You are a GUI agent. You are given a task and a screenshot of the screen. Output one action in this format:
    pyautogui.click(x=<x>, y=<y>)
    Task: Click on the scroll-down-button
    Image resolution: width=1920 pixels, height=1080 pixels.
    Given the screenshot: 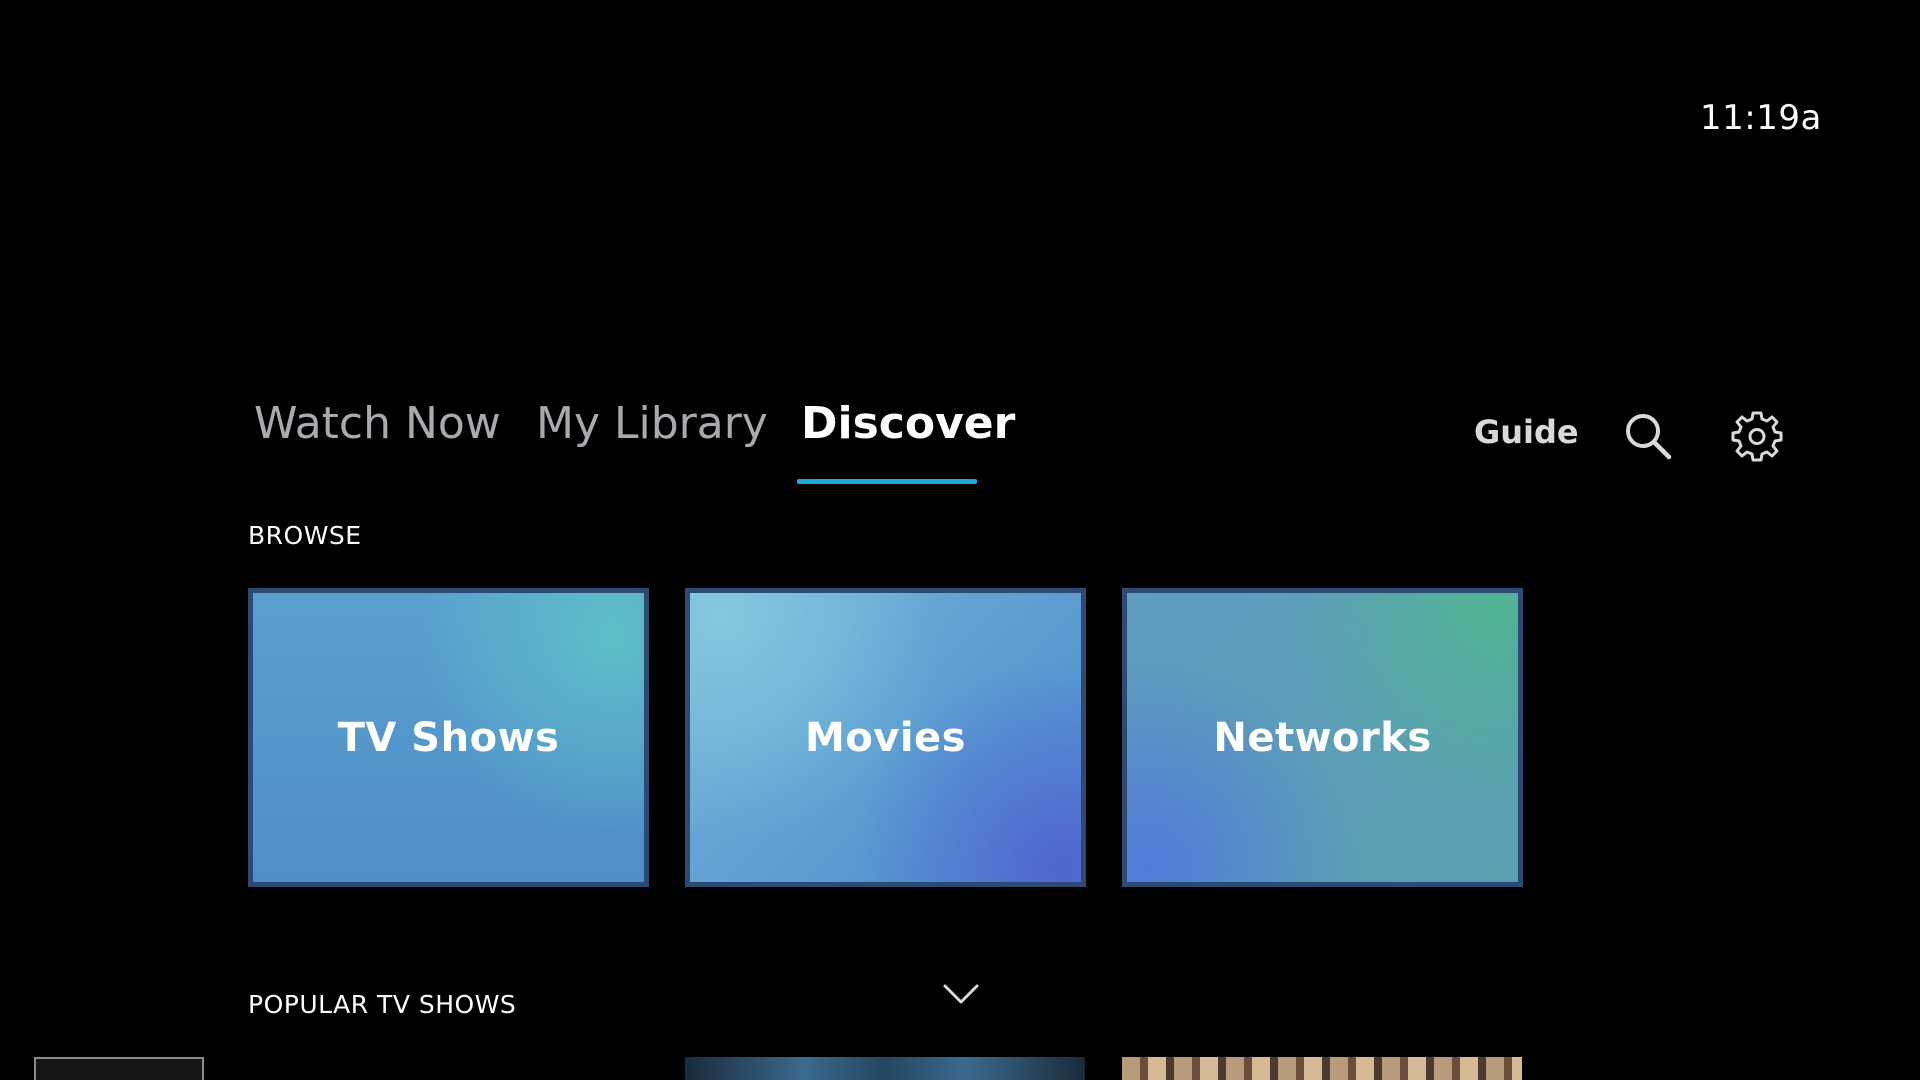 What is the action you would take?
    pyautogui.click(x=961, y=994)
    